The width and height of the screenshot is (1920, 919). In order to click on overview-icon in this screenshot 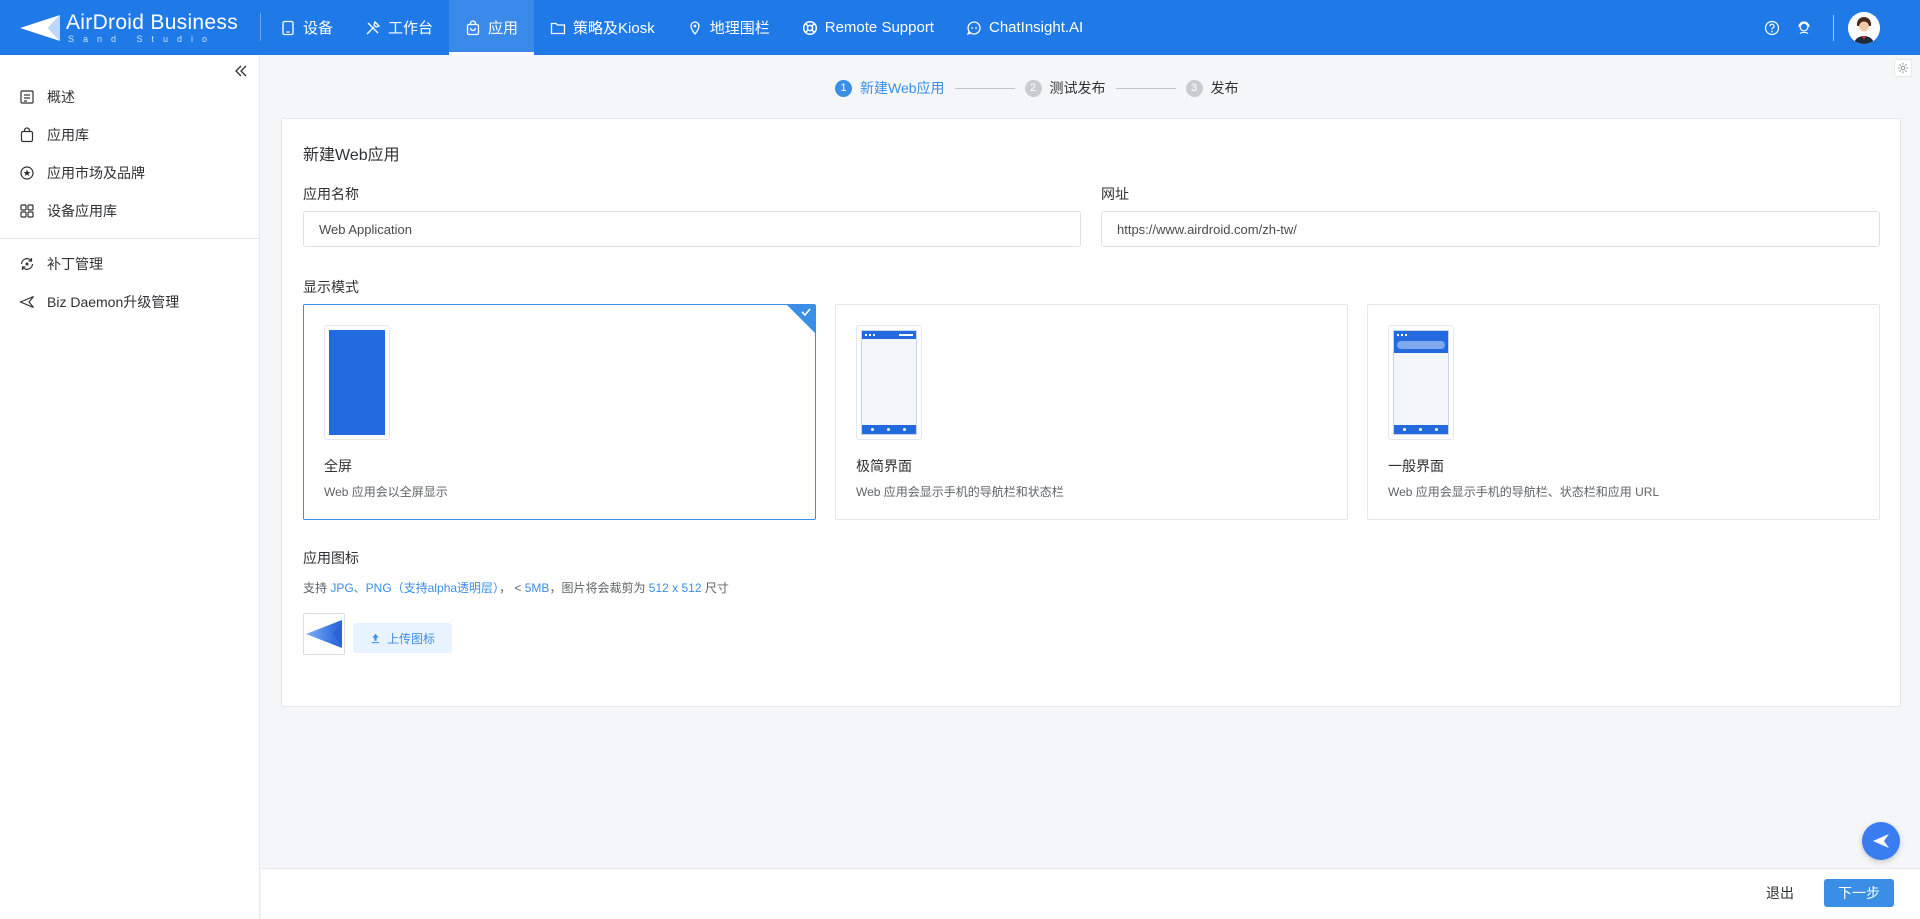, I will do `click(27, 97)`.